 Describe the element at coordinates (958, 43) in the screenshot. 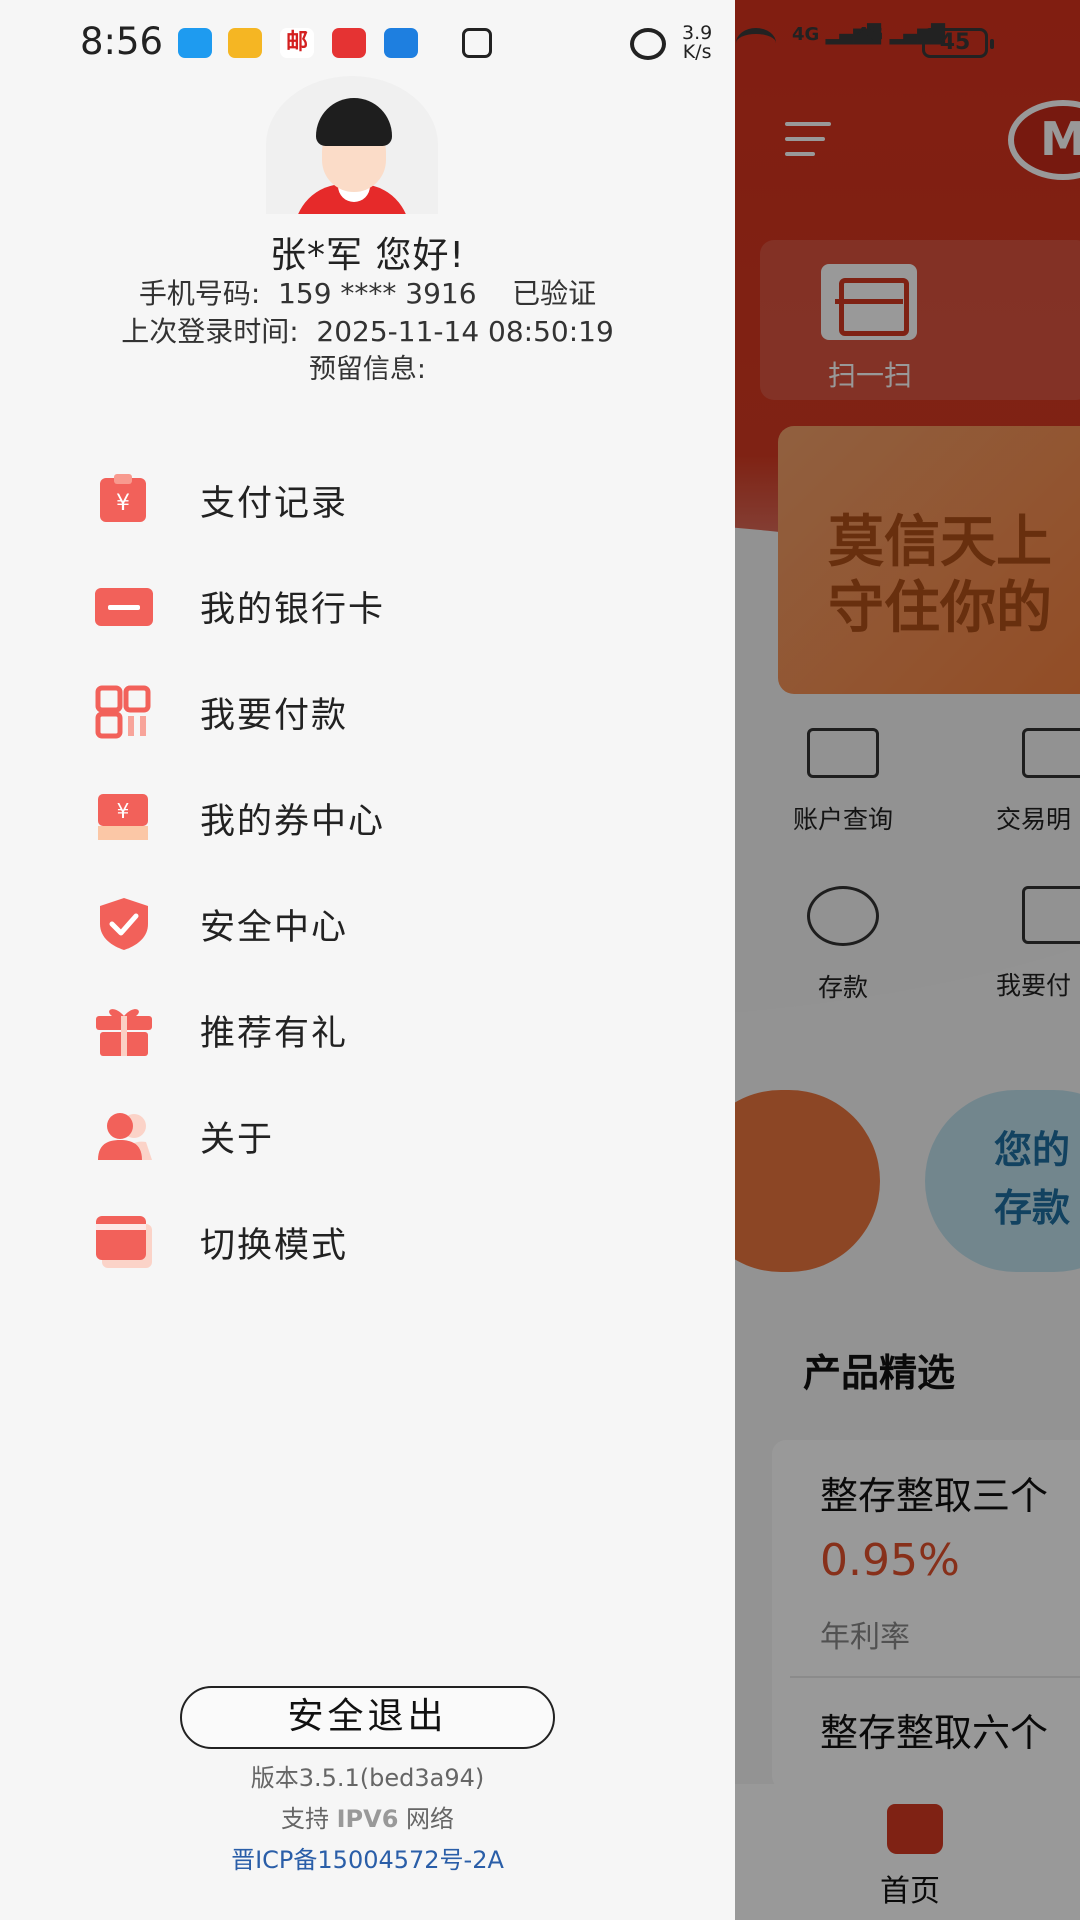

I see `battery-icon: 45` at that location.